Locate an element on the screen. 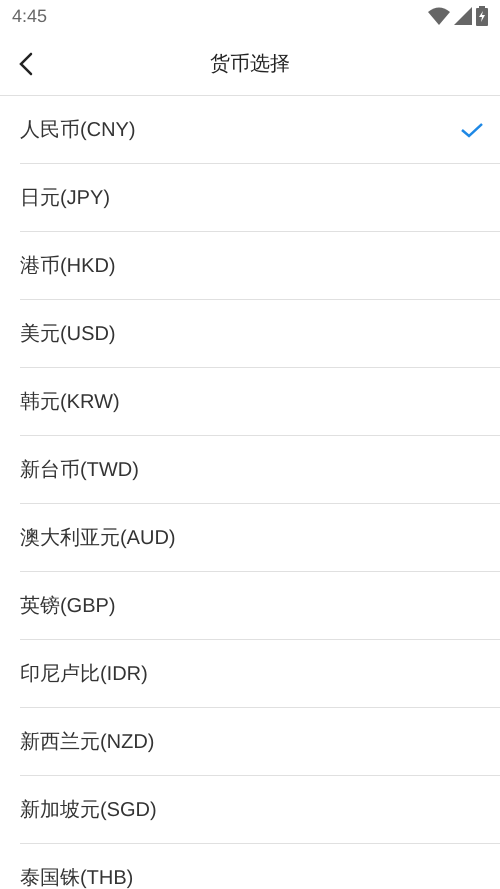  currency-label: 新加坡元(SGD) is located at coordinates (88, 810).